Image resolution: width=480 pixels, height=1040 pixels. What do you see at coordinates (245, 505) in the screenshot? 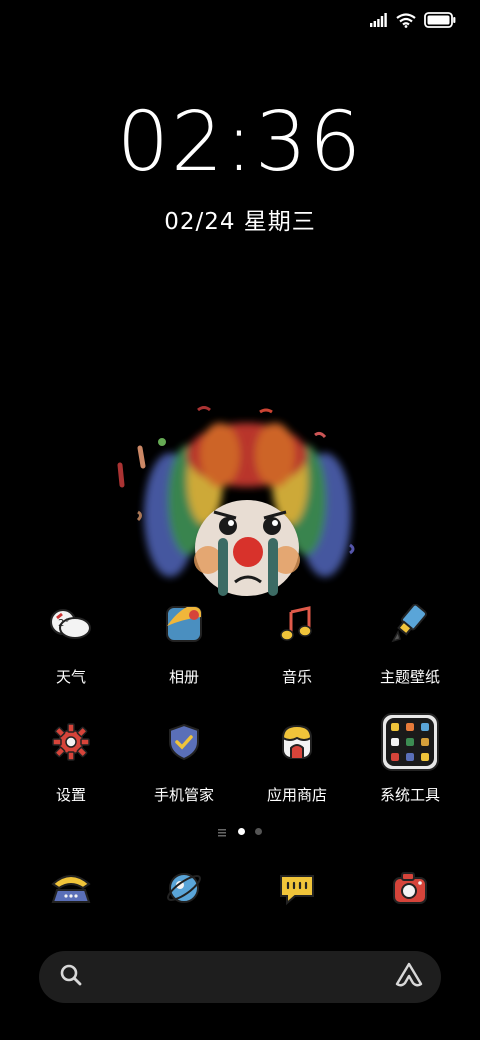
I see `wallpaper-clown` at bounding box center [245, 505].